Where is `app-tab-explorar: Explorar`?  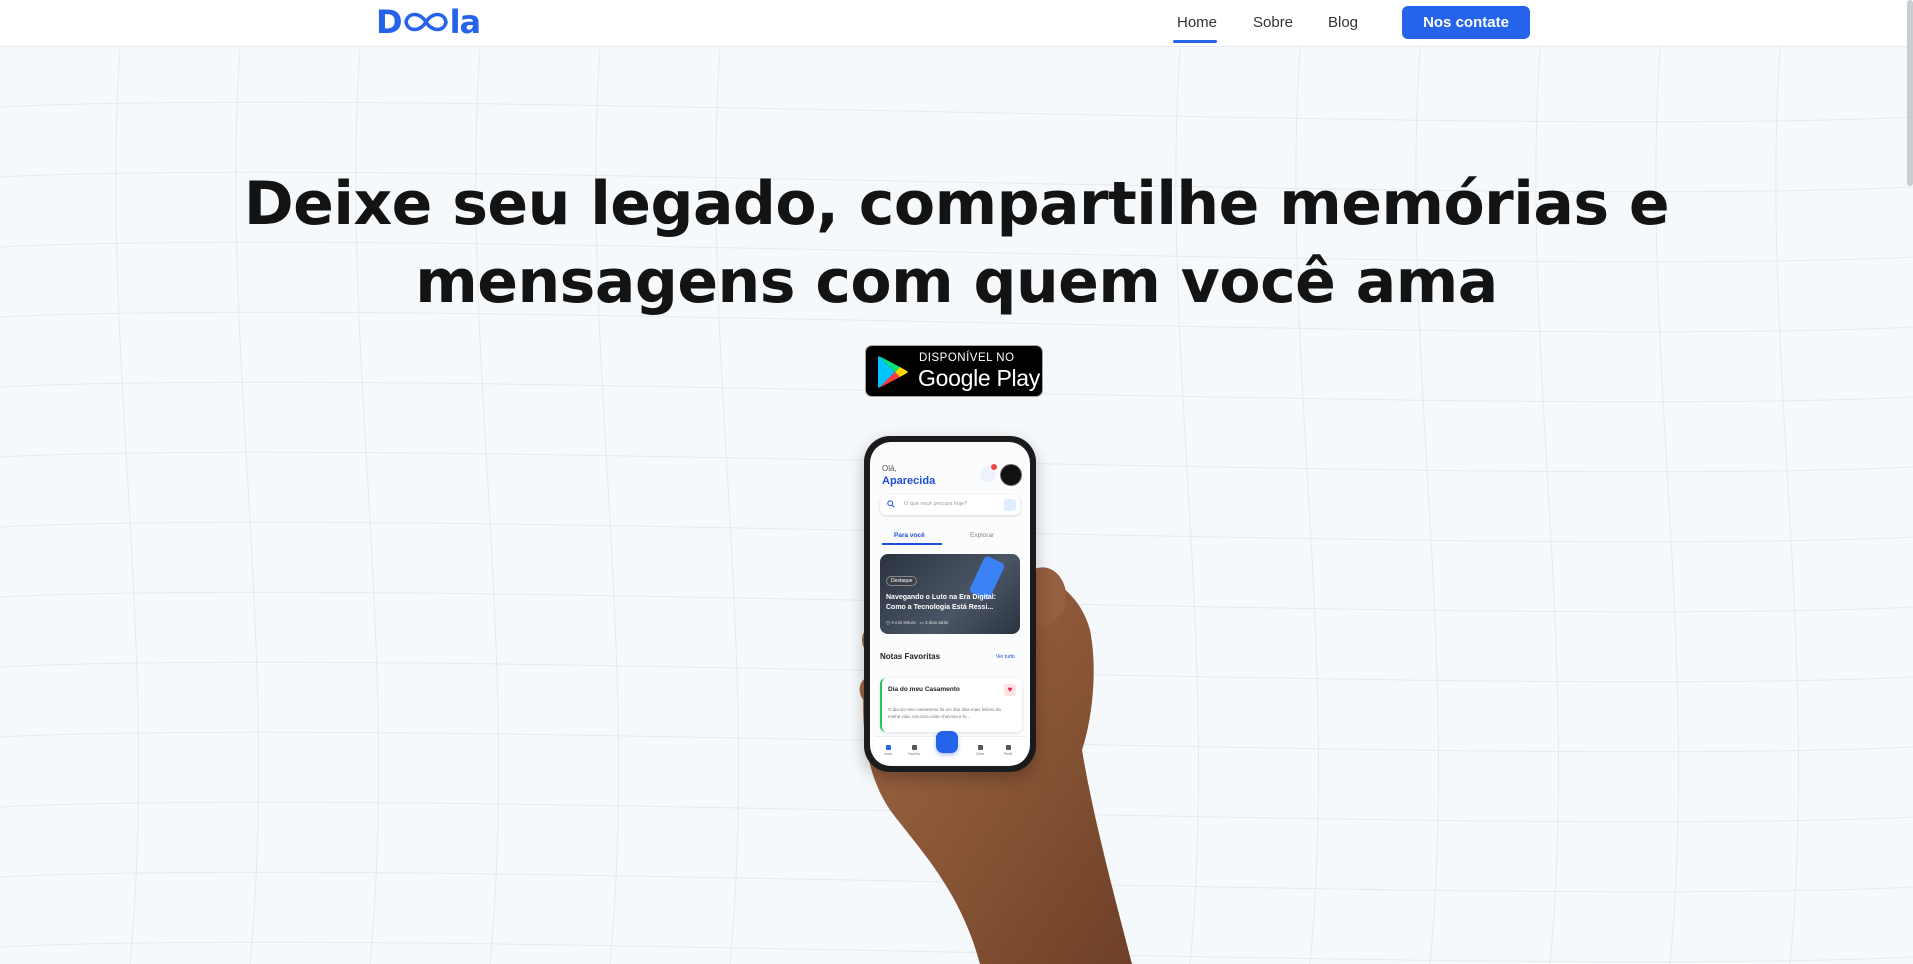
app-tab-explorar: Explorar is located at coordinates (982, 535).